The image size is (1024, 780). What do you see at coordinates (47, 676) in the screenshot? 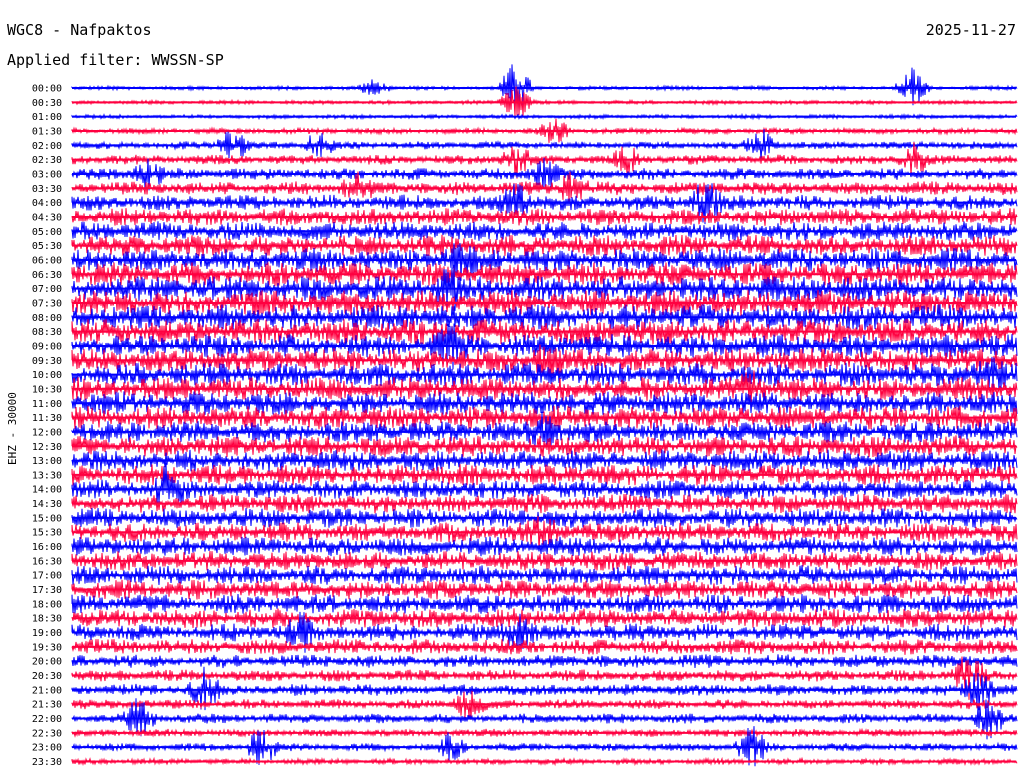
I see `tick-label-2030: 20:30` at bounding box center [47, 676].